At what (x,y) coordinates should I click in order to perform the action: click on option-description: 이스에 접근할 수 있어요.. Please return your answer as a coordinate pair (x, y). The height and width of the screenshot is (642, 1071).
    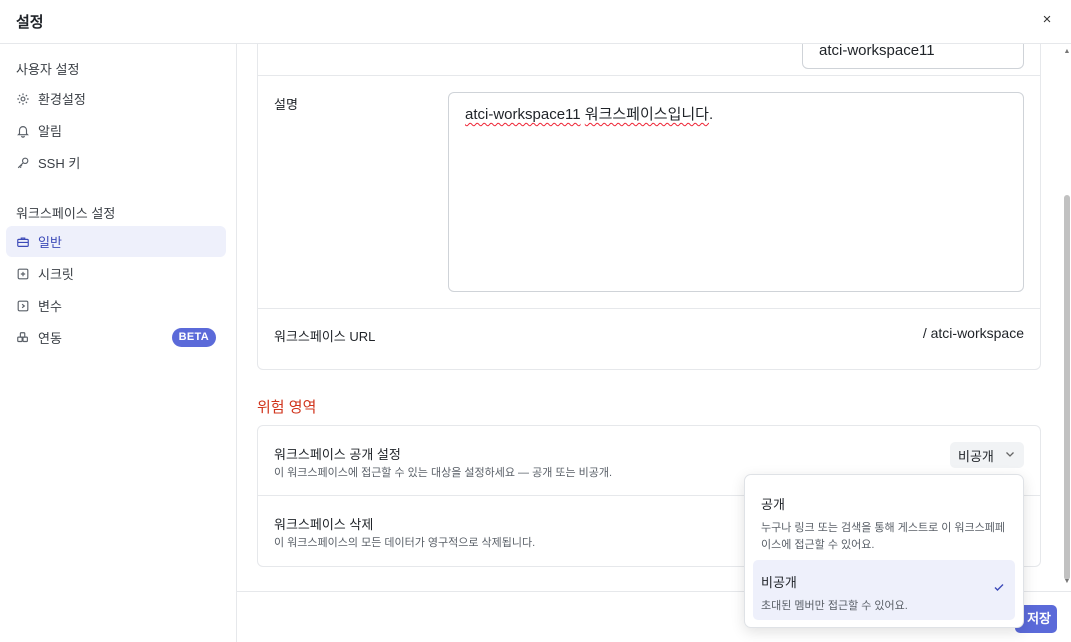
    Looking at the image, I should click on (818, 545).